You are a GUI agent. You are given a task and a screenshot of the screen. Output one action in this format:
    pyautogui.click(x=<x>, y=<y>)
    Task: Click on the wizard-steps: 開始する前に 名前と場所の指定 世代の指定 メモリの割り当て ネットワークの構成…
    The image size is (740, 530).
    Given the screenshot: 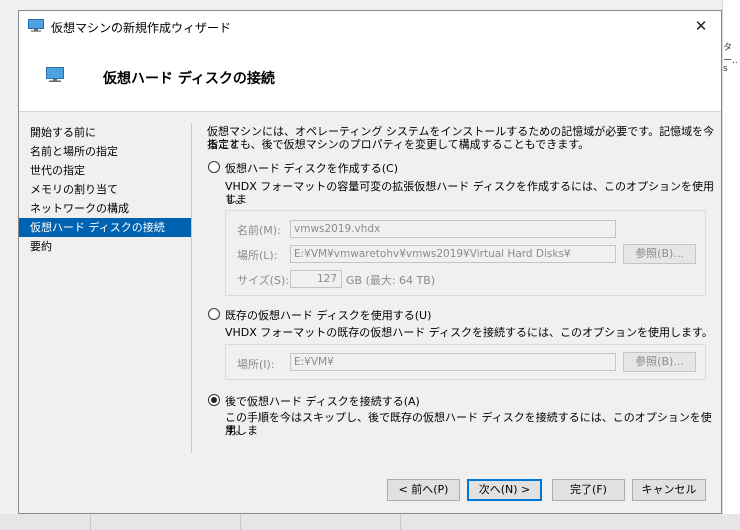 What is the action you would take?
    pyautogui.click(x=105, y=189)
    